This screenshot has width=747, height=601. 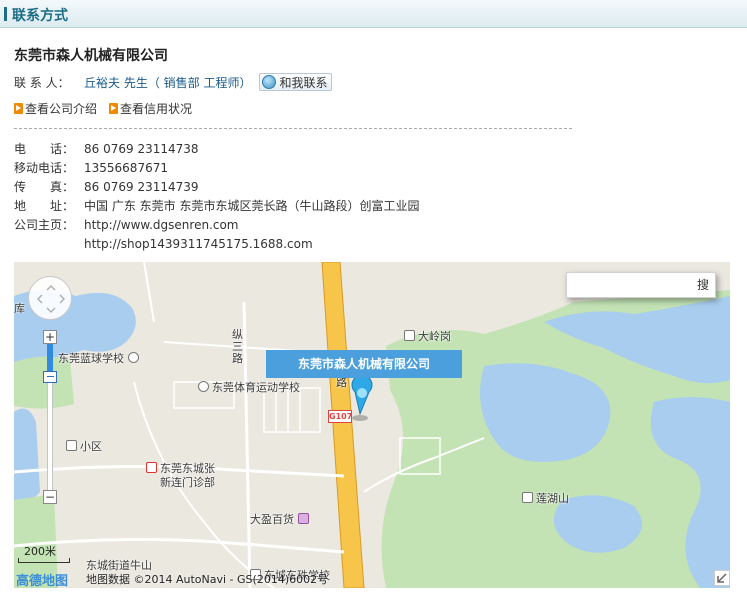 What do you see at coordinates (216, 187) in the screenshot?
I see `fax-row: 传 真： 86 0769 23114739` at bounding box center [216, 187].